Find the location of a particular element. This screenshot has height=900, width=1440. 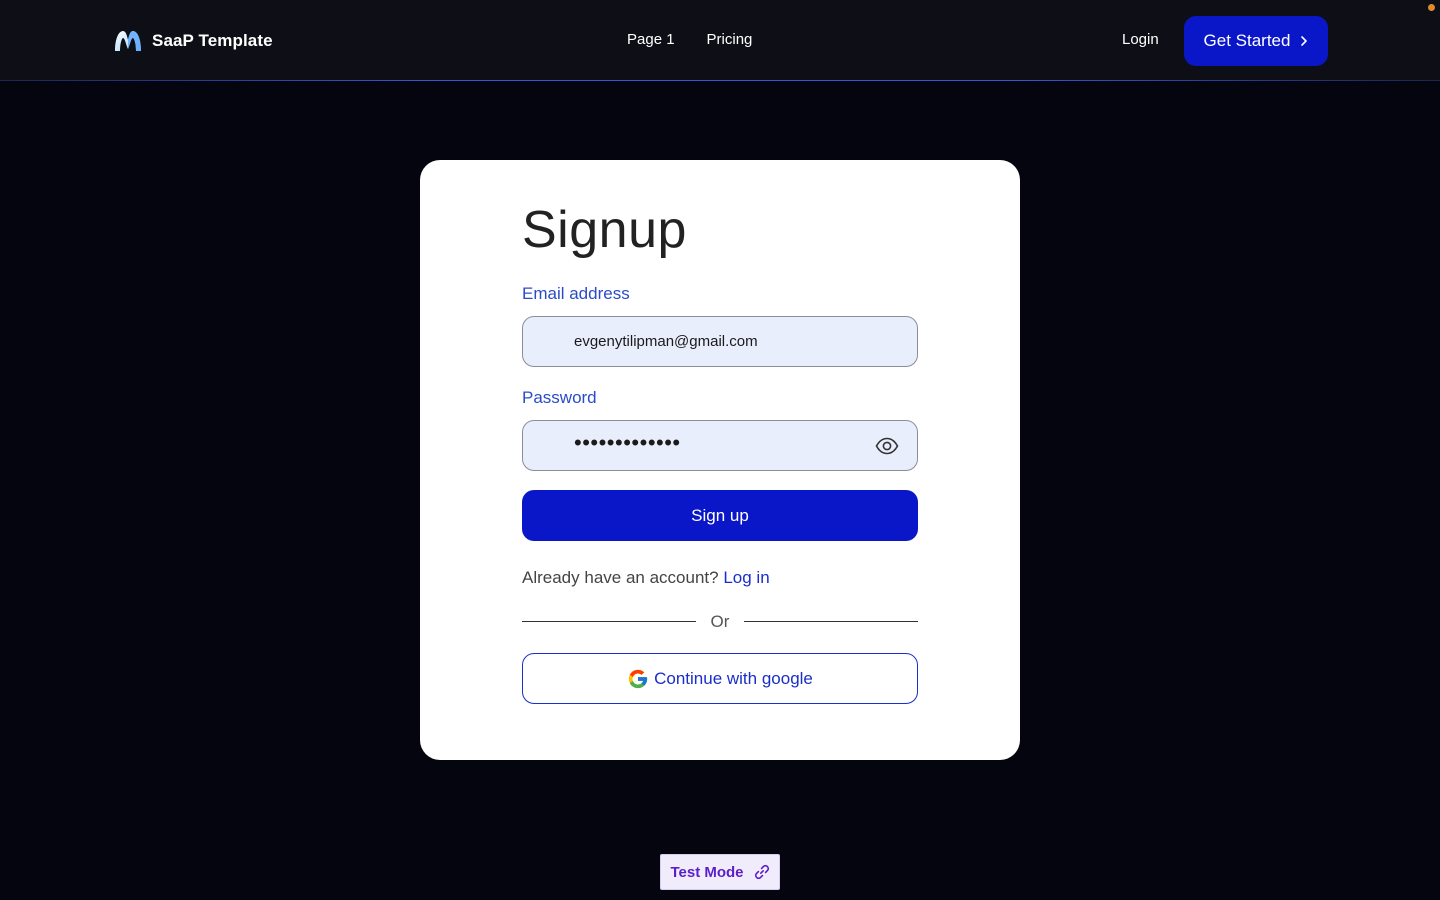

notification-dot is located at coordinates (1431, 7).